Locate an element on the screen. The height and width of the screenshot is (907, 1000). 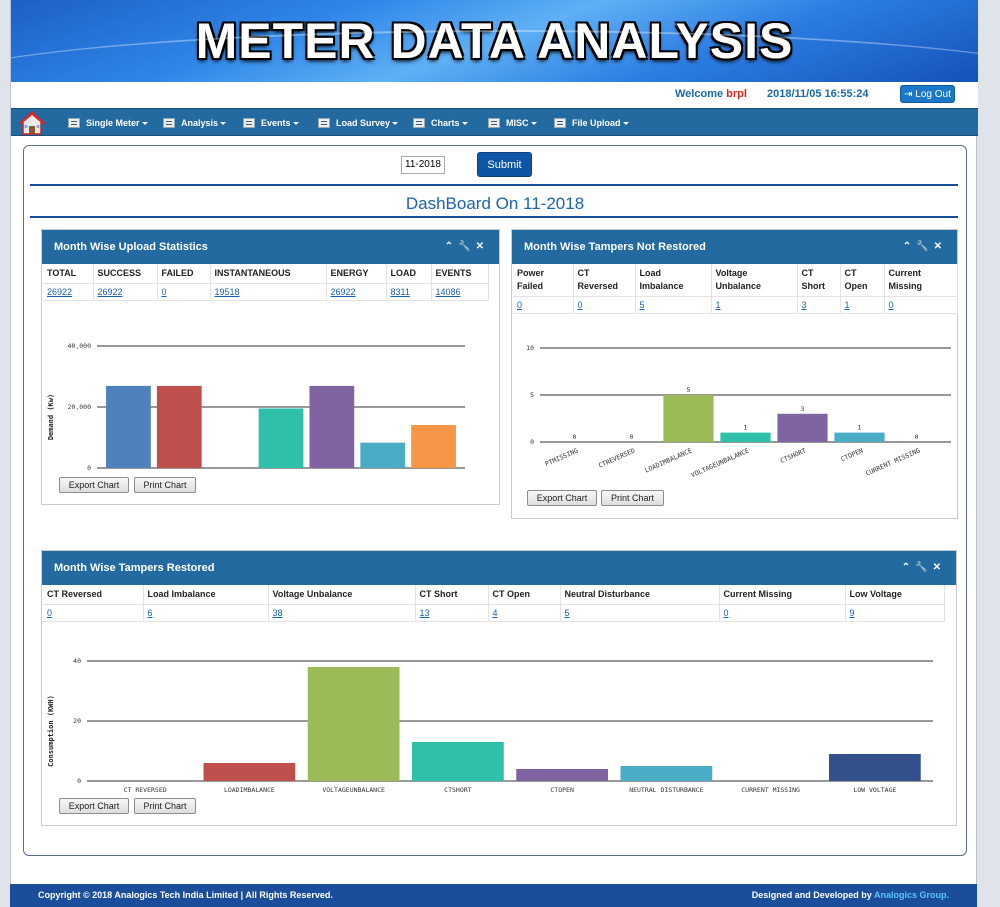
column-header: Current Missing is located at coordinates (921, 280).